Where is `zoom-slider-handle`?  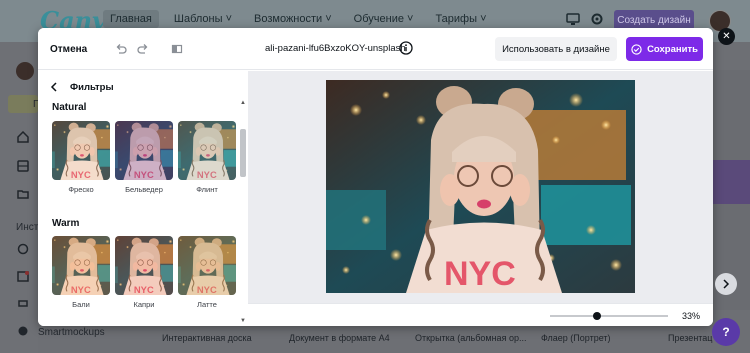 zoom-slider-handle is located at coordinates (597, 316).